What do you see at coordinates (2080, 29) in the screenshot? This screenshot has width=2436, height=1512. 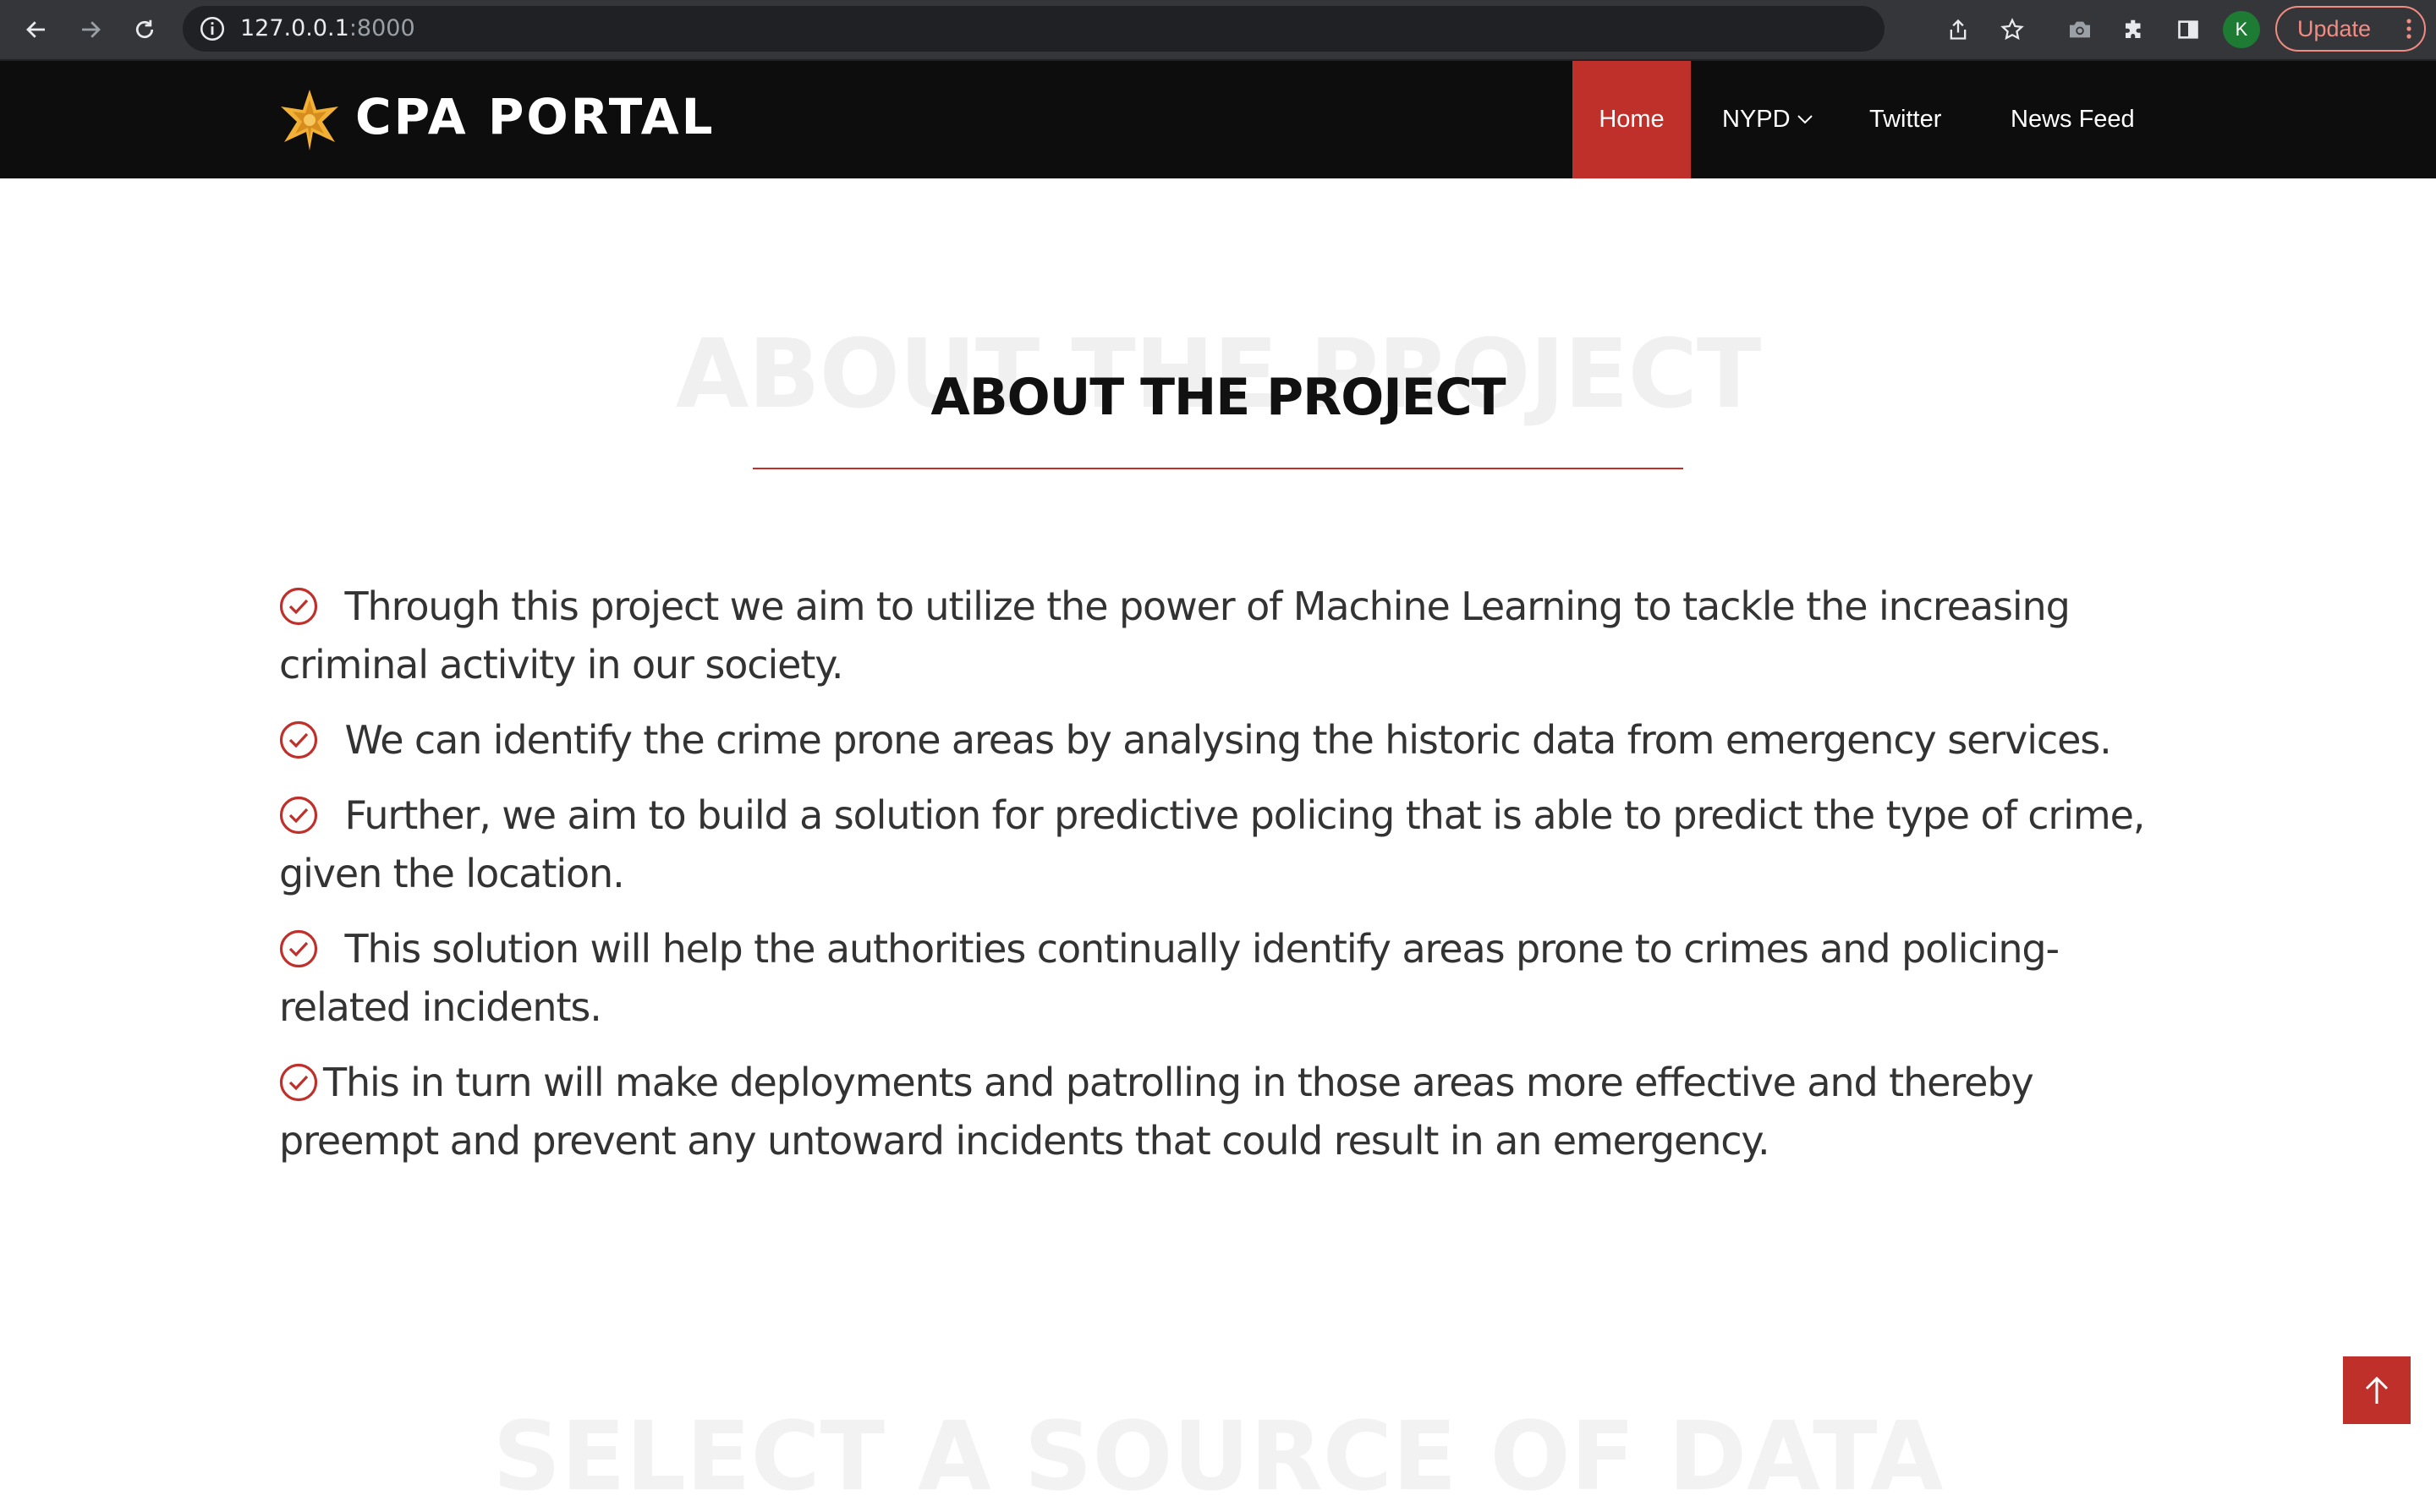 I see `camera-icon` at bounding box center [2080, 29].